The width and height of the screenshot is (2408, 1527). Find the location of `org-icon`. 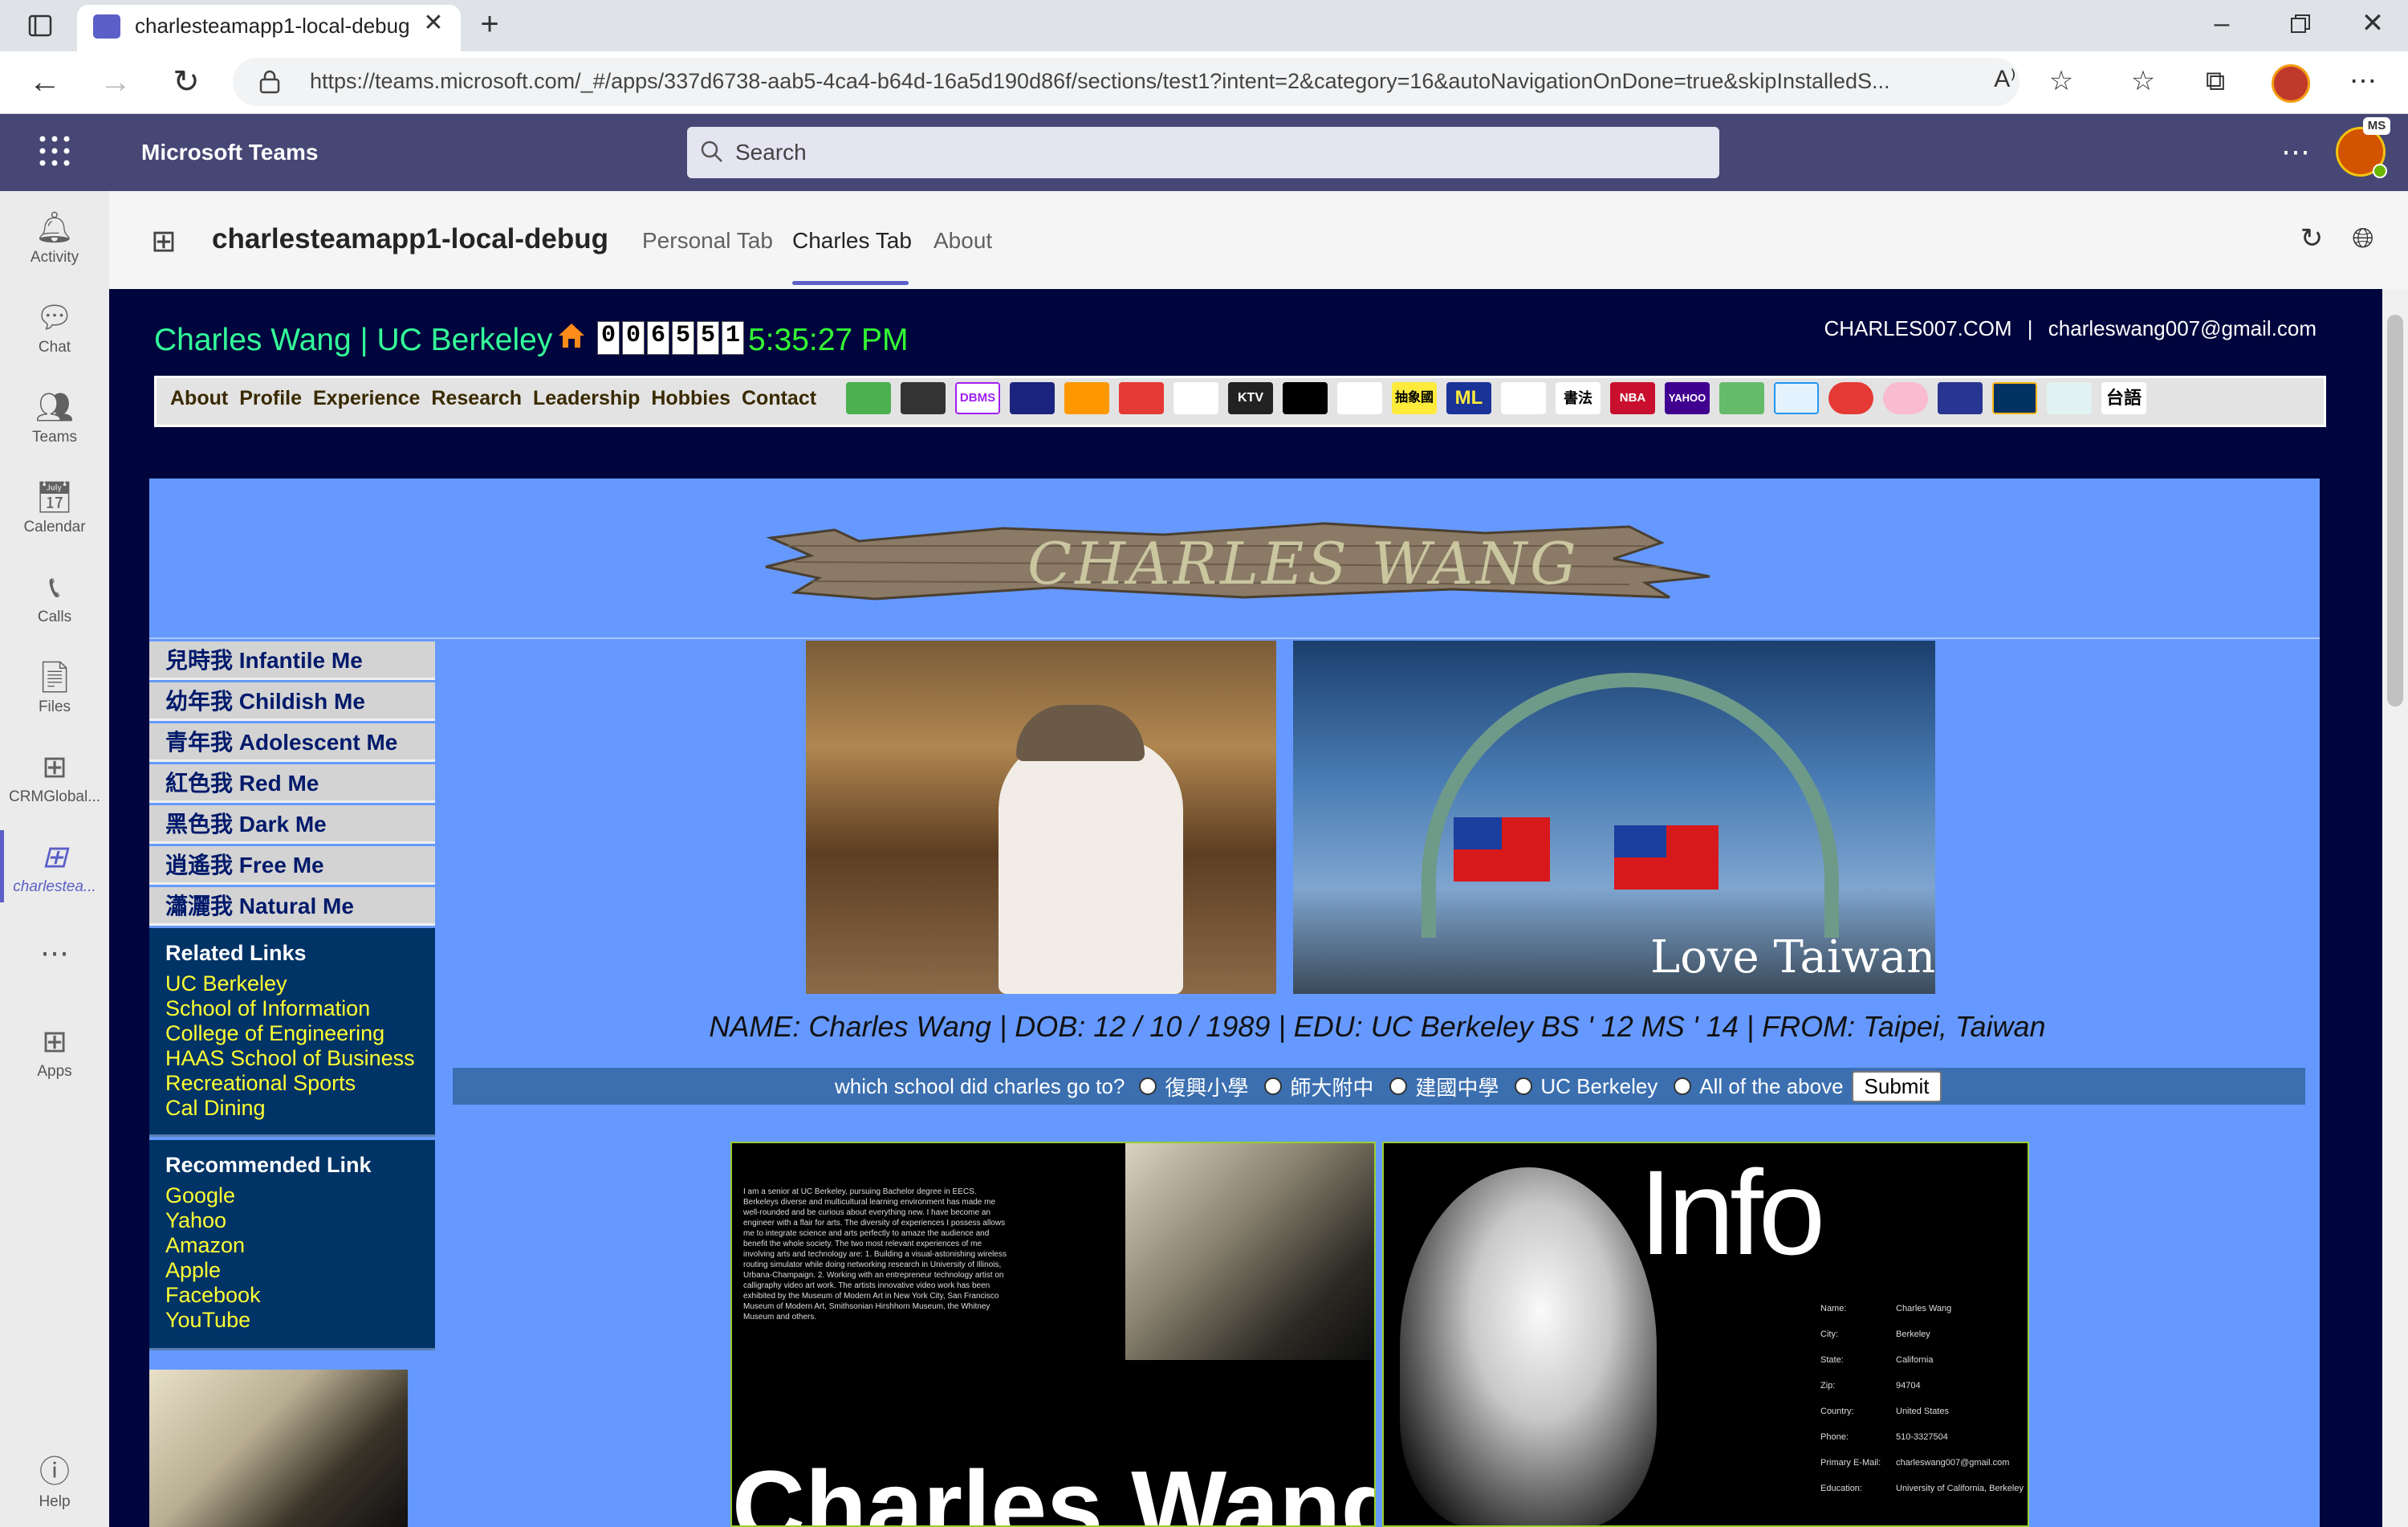

org-icon is located at coordinates (2069, 398).